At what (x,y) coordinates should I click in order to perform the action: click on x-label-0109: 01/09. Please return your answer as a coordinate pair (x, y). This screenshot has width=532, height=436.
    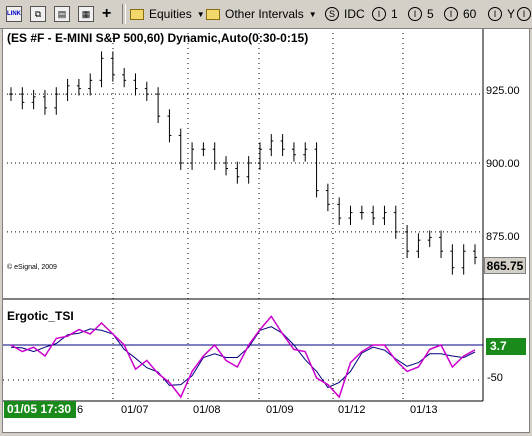
    Looking at the image, I should click on (280, 410).